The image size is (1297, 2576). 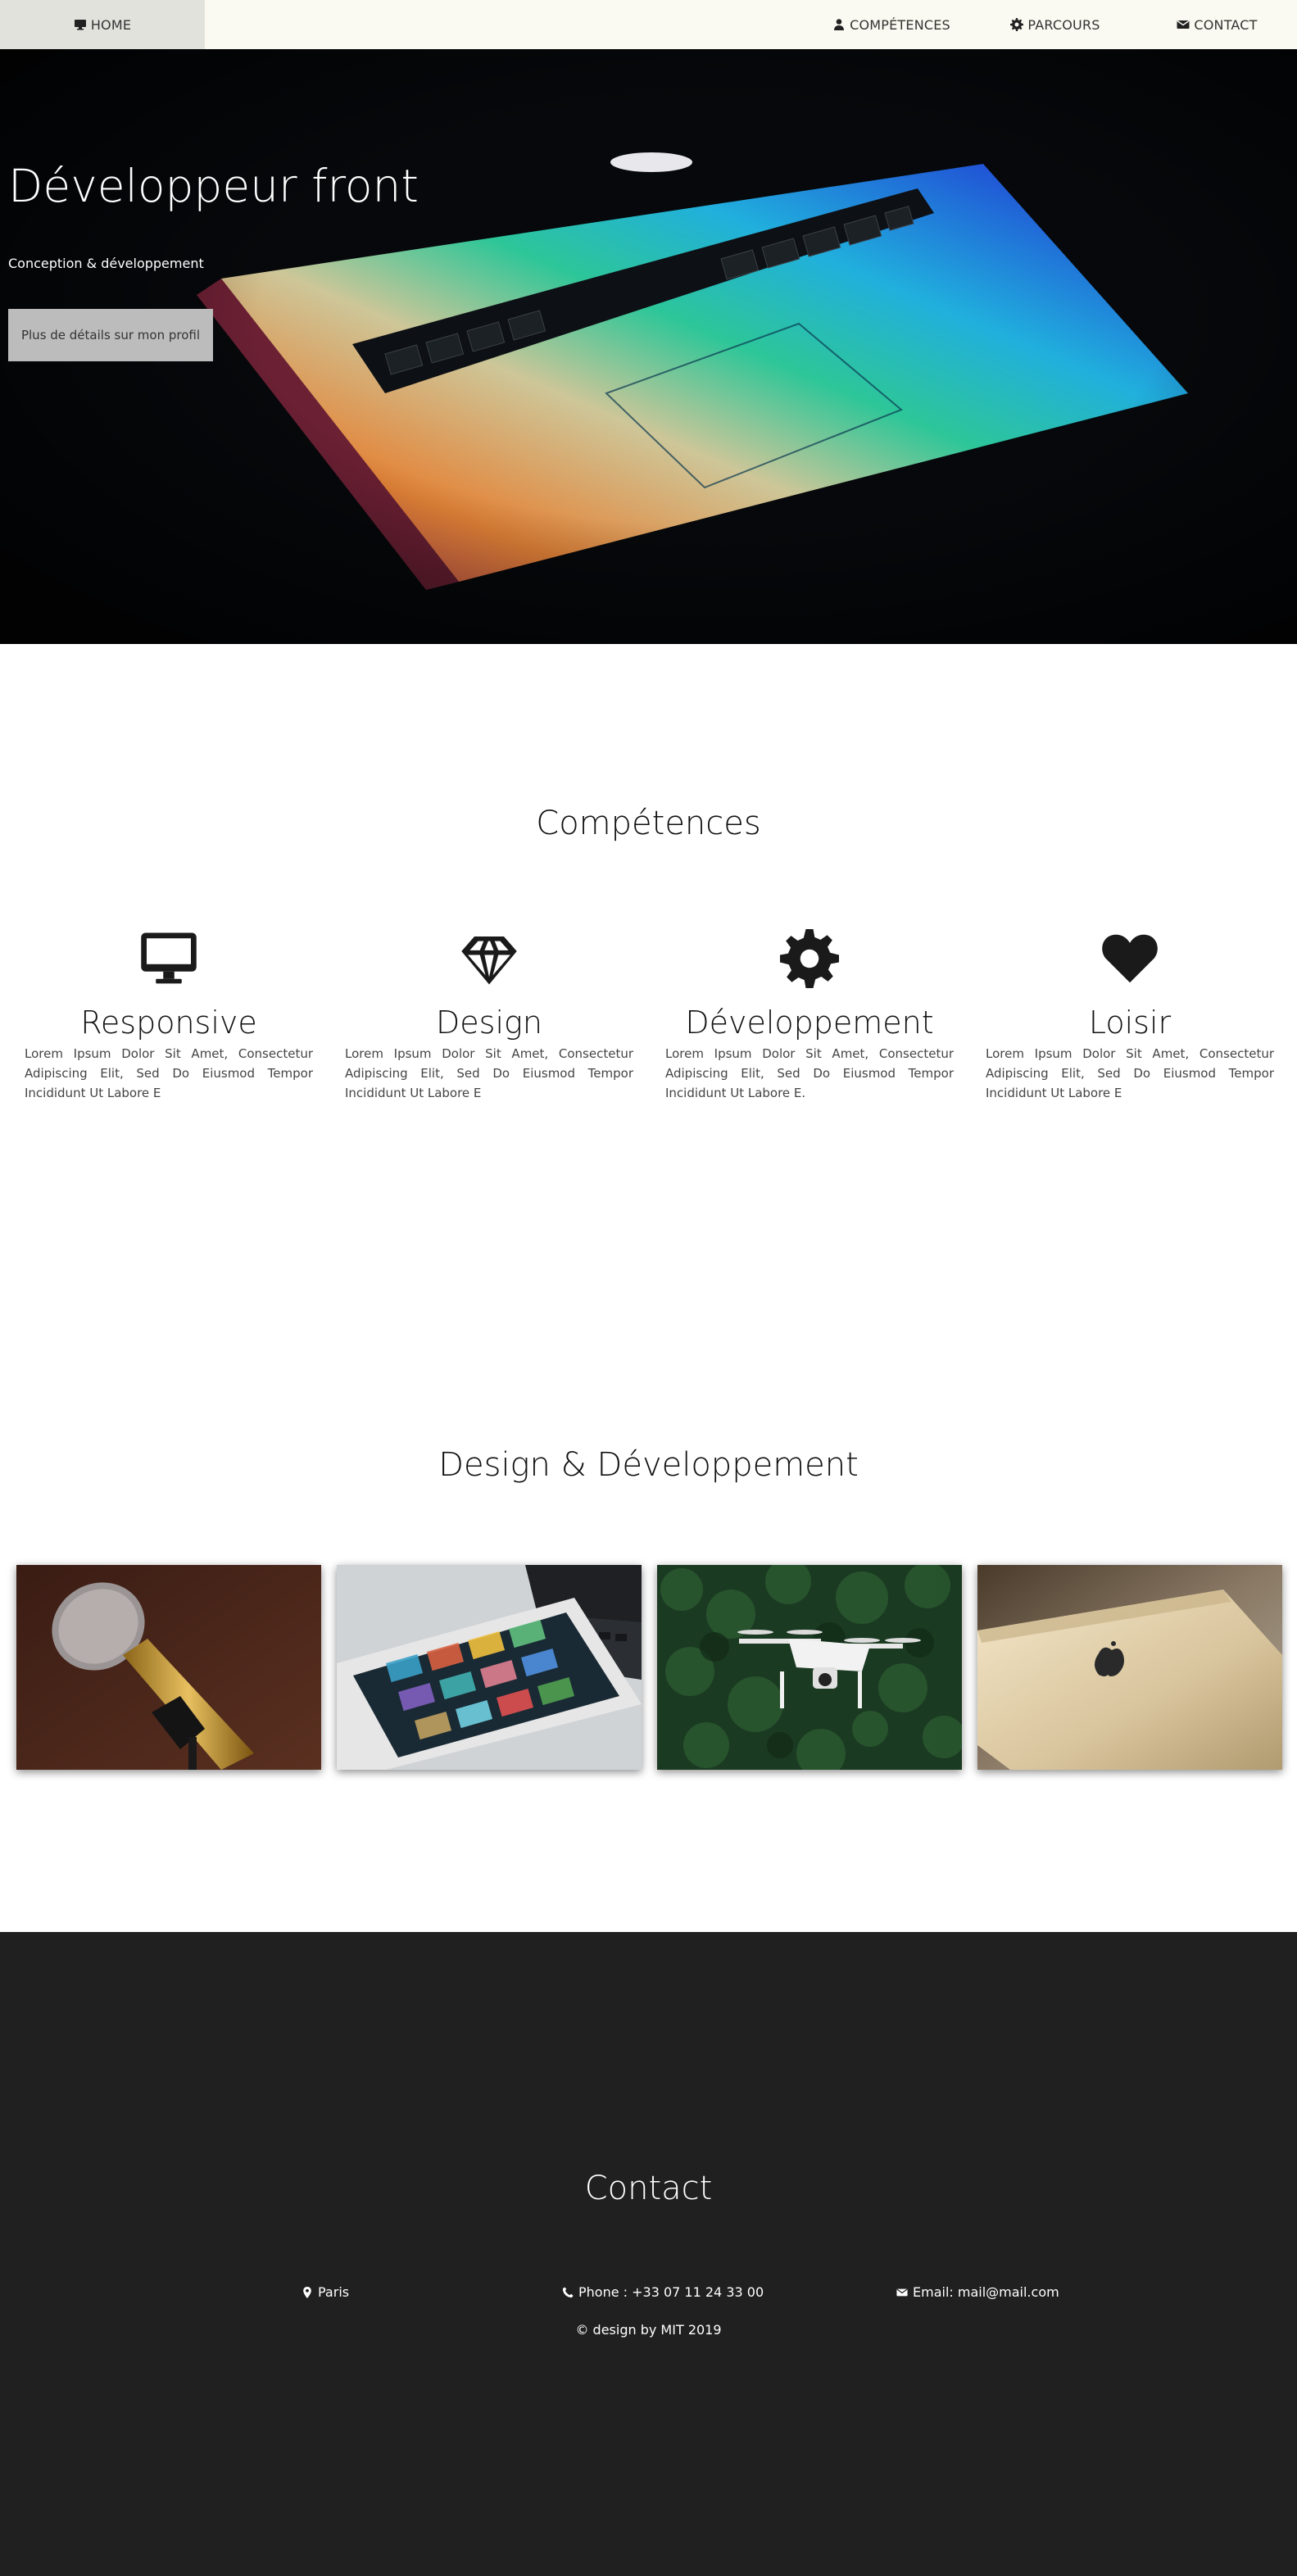 I want to click on nav-parcours: PARCOURS, so click(x=1055, y=24).